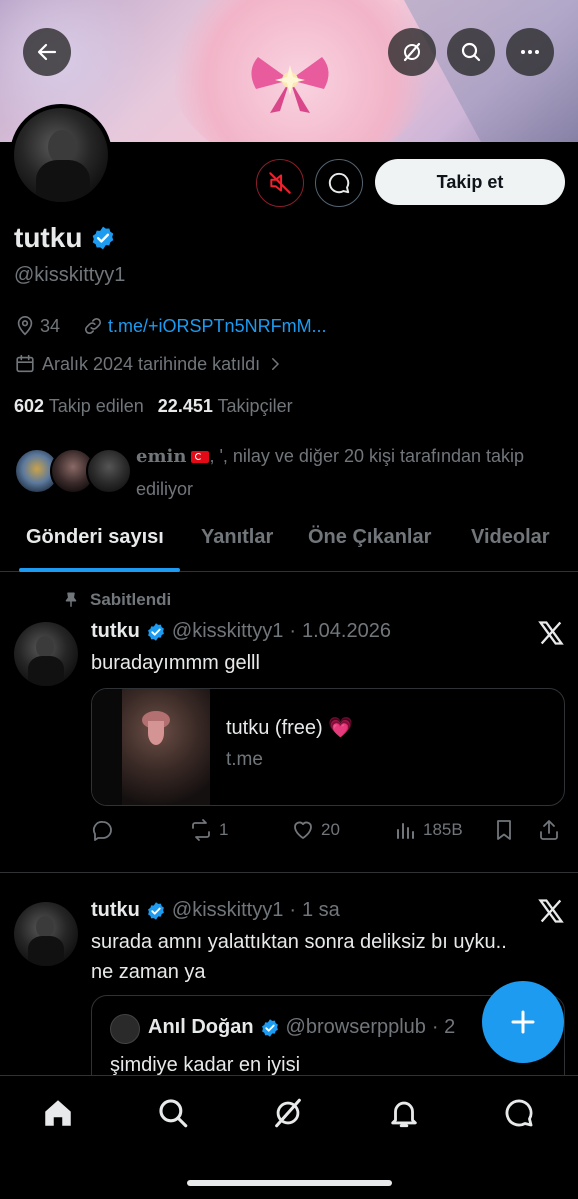  What do you see at coordinates (315, 830) in the screenshot?
I see `like-button: 20` at bounding box center [315, 830].